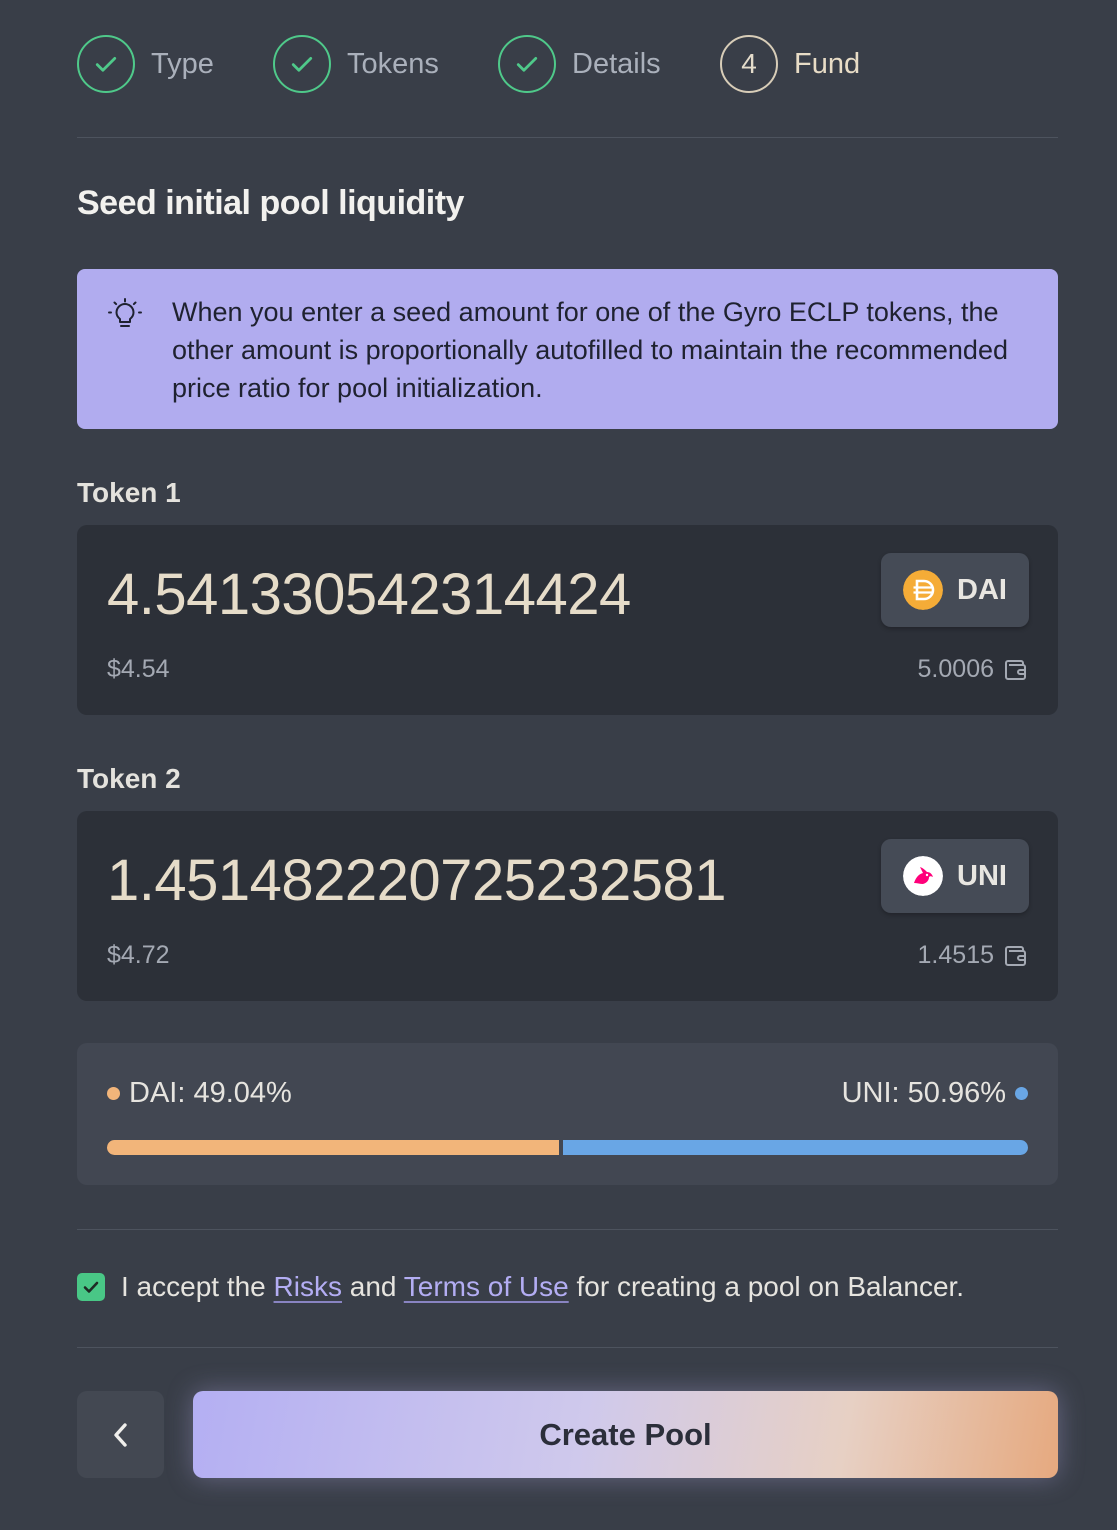 The image size is (1117, 1530). Describe the element at coordinates (770, 1286) in the screenshot. I see `terms-suffix: for creating a pool on Balancer.` at that location.